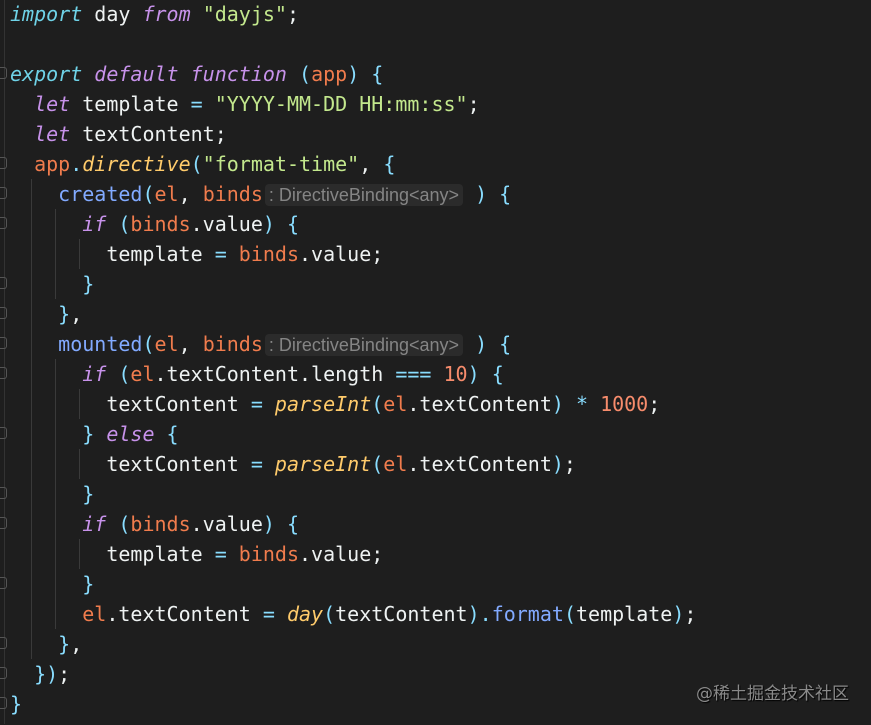  I want to click on code-token: 1000, so click(624, 404).